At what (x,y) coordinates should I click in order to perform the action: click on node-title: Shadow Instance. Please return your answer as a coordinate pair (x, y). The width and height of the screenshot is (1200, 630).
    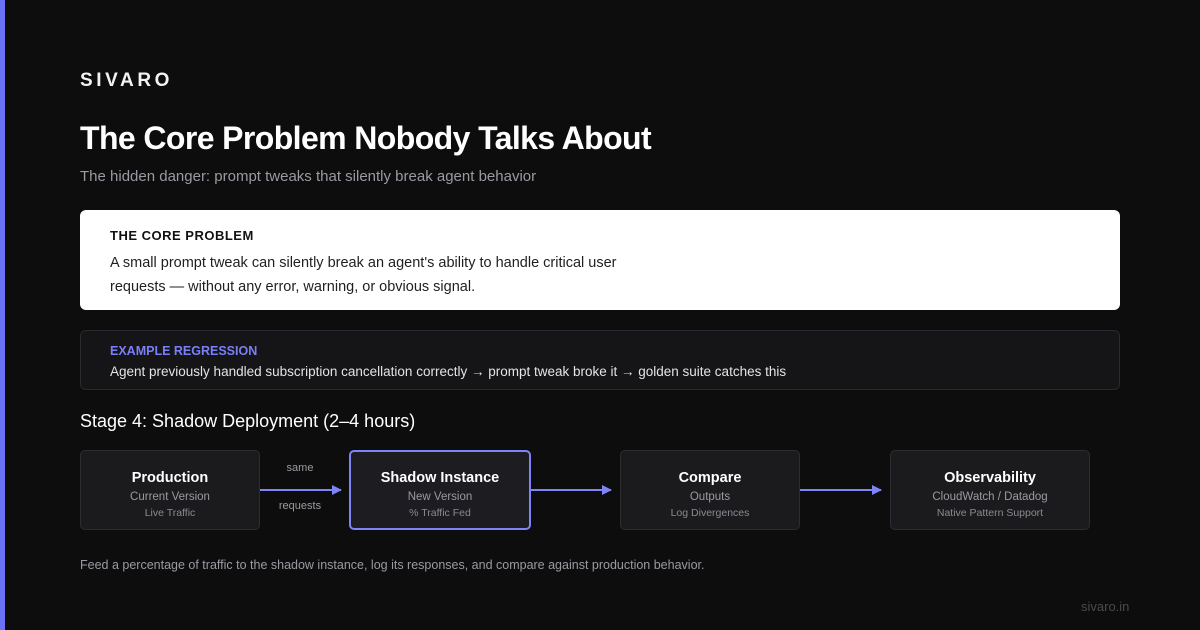
    Looking at the image, I should click on (440, 478).